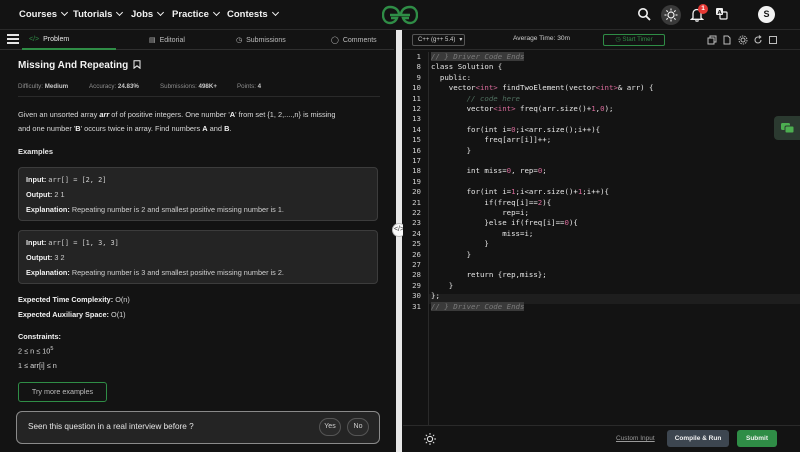 The image size is (800, 452). What do you see at coordinates (416, 233) in the screenshot?
I see `line-number: 24` at bounding box center [416, 233].